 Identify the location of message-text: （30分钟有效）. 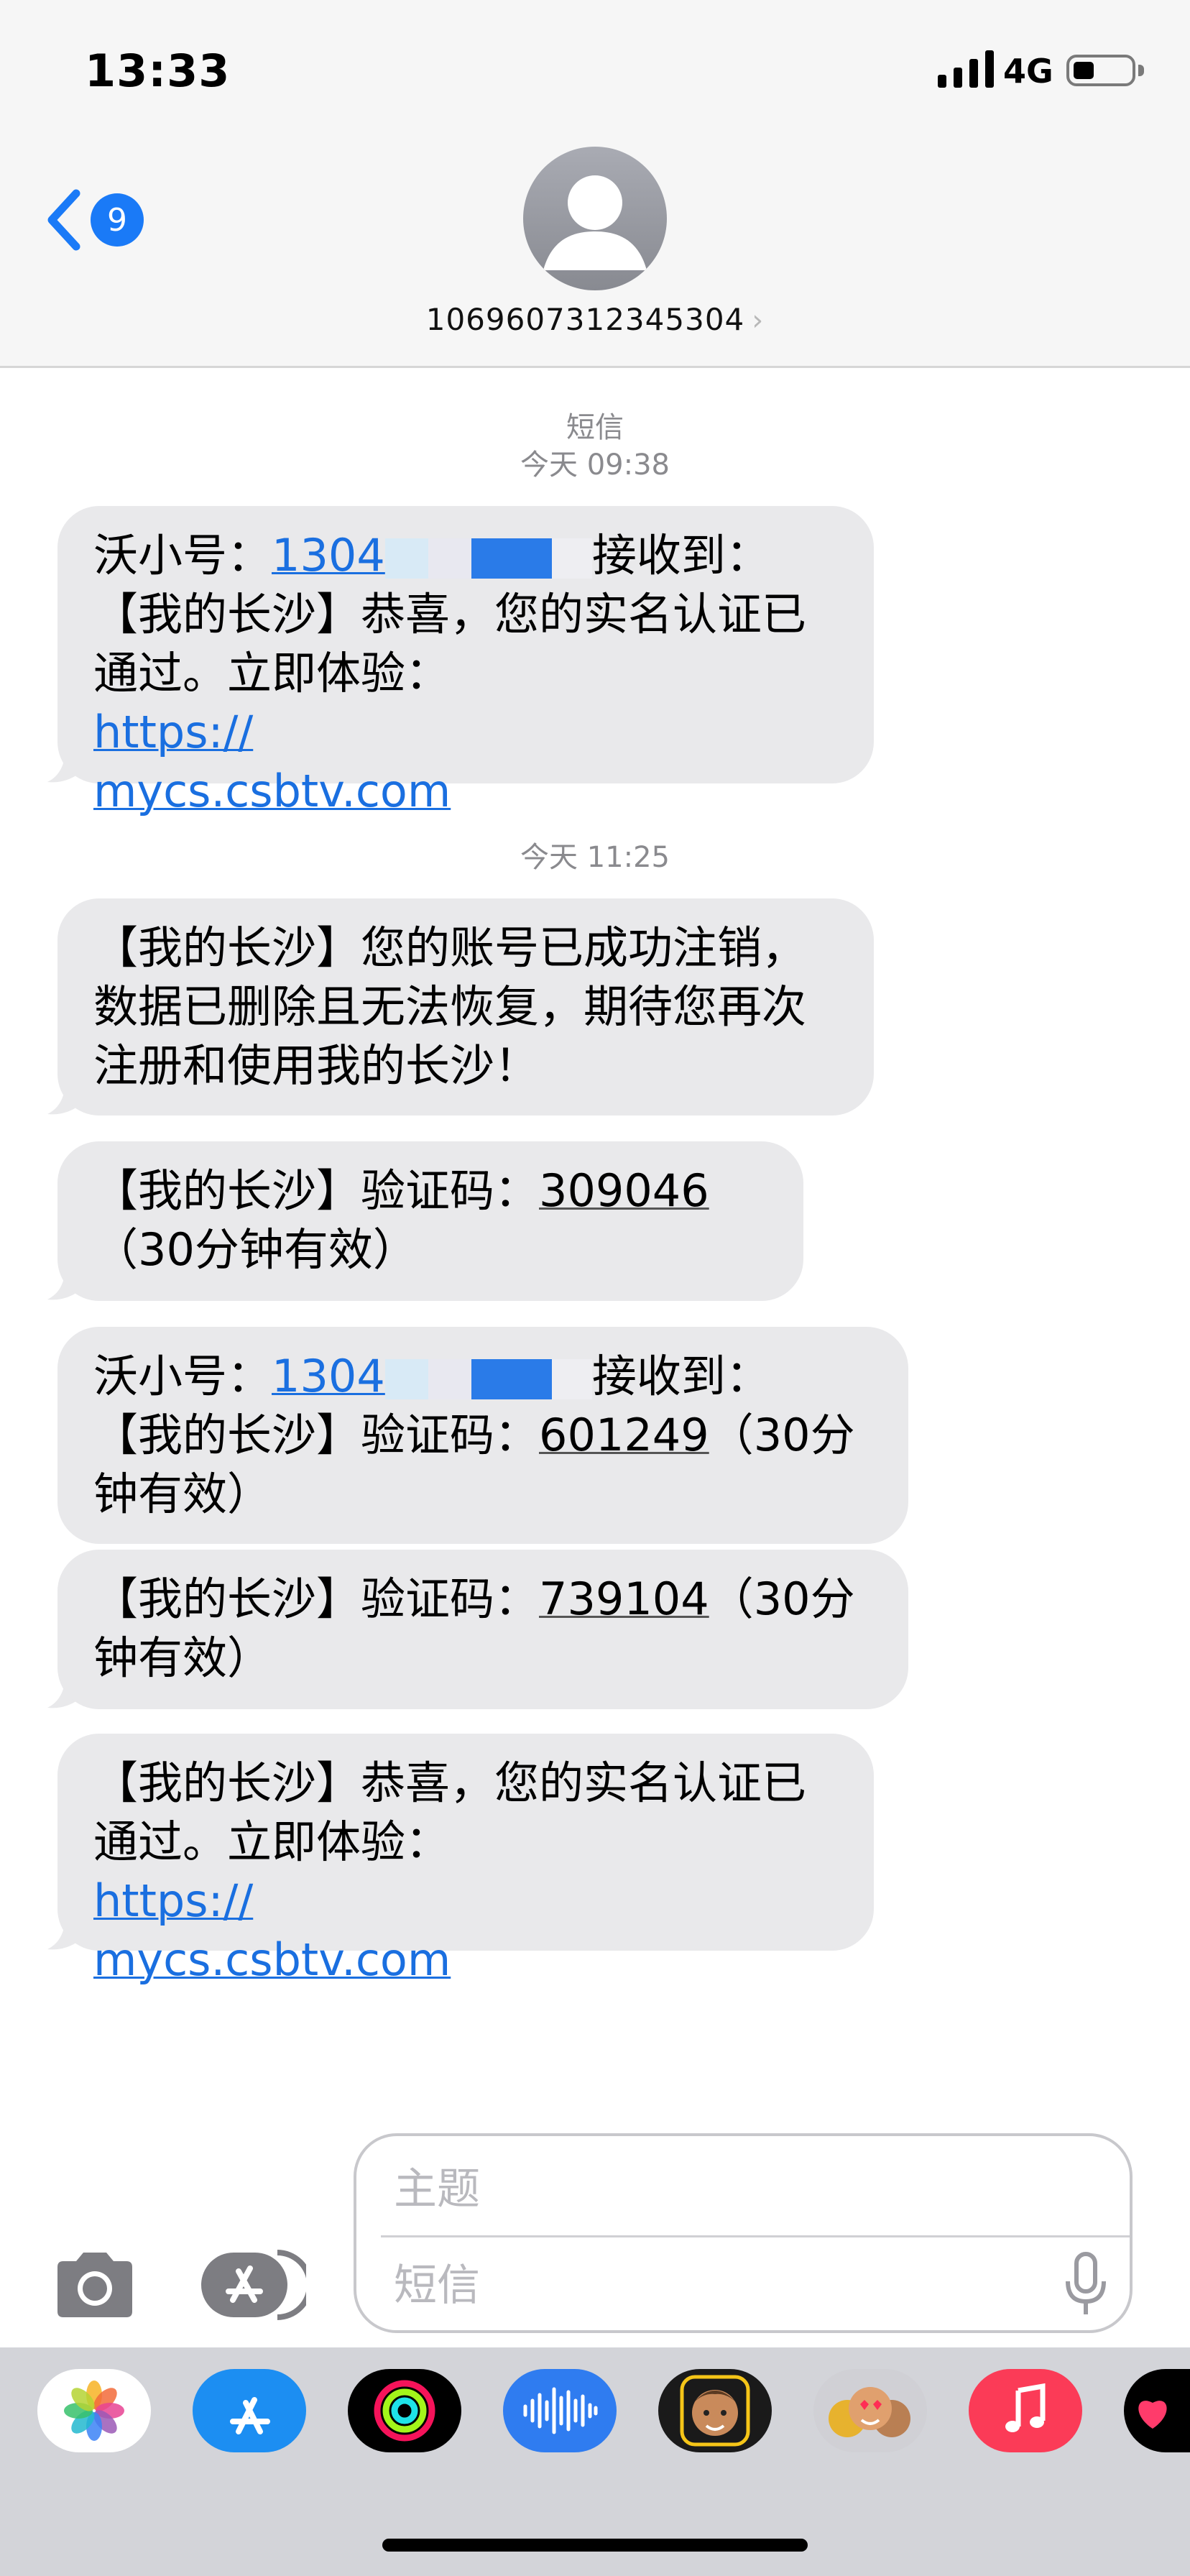
(255, 1249).